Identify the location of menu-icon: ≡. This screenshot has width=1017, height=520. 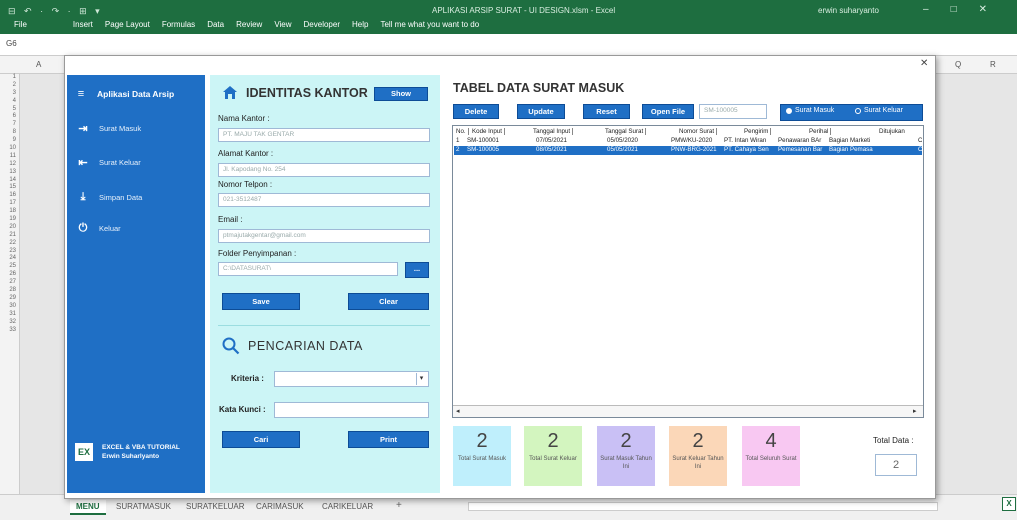
(81, 94).